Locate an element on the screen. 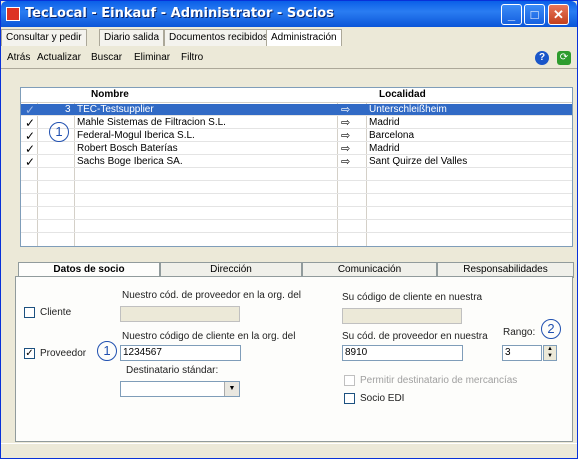  status-bar is located at coordinates (289, 450).